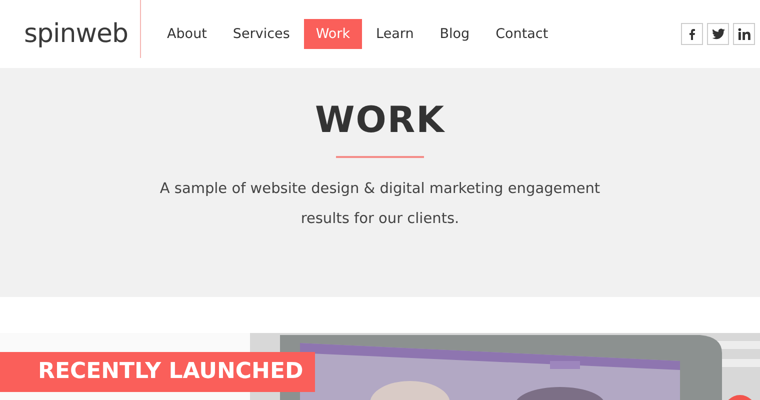  Describe the element at coordinates (692, 34) in the screenshot. I see `facebook-button` at that location.